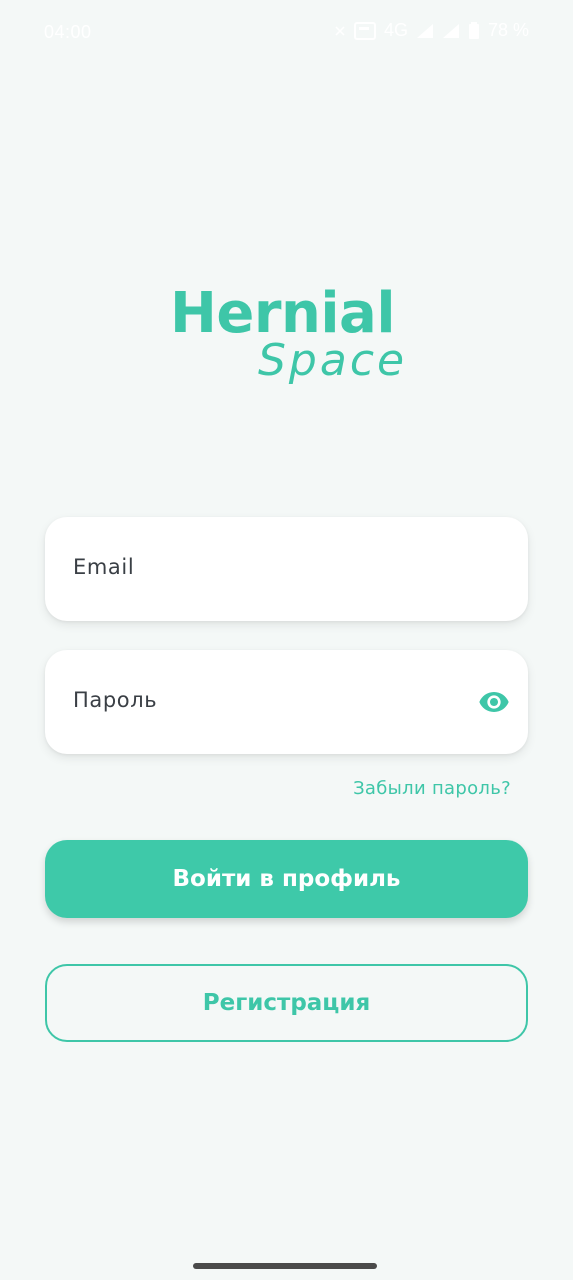  I want to click on login-button-label: Войти в профиль, so click(286, 879).